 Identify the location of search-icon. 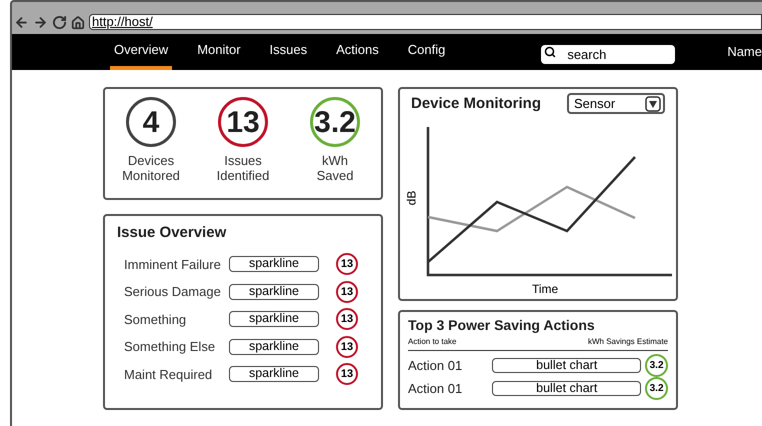
(550, 52).